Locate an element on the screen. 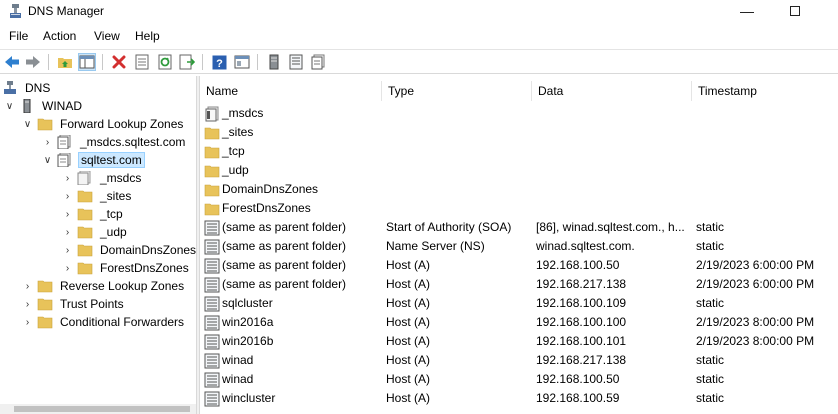  table-row: sqlcluster Host (A) 192.168.100.109 static is located at coordinates (519, 303).